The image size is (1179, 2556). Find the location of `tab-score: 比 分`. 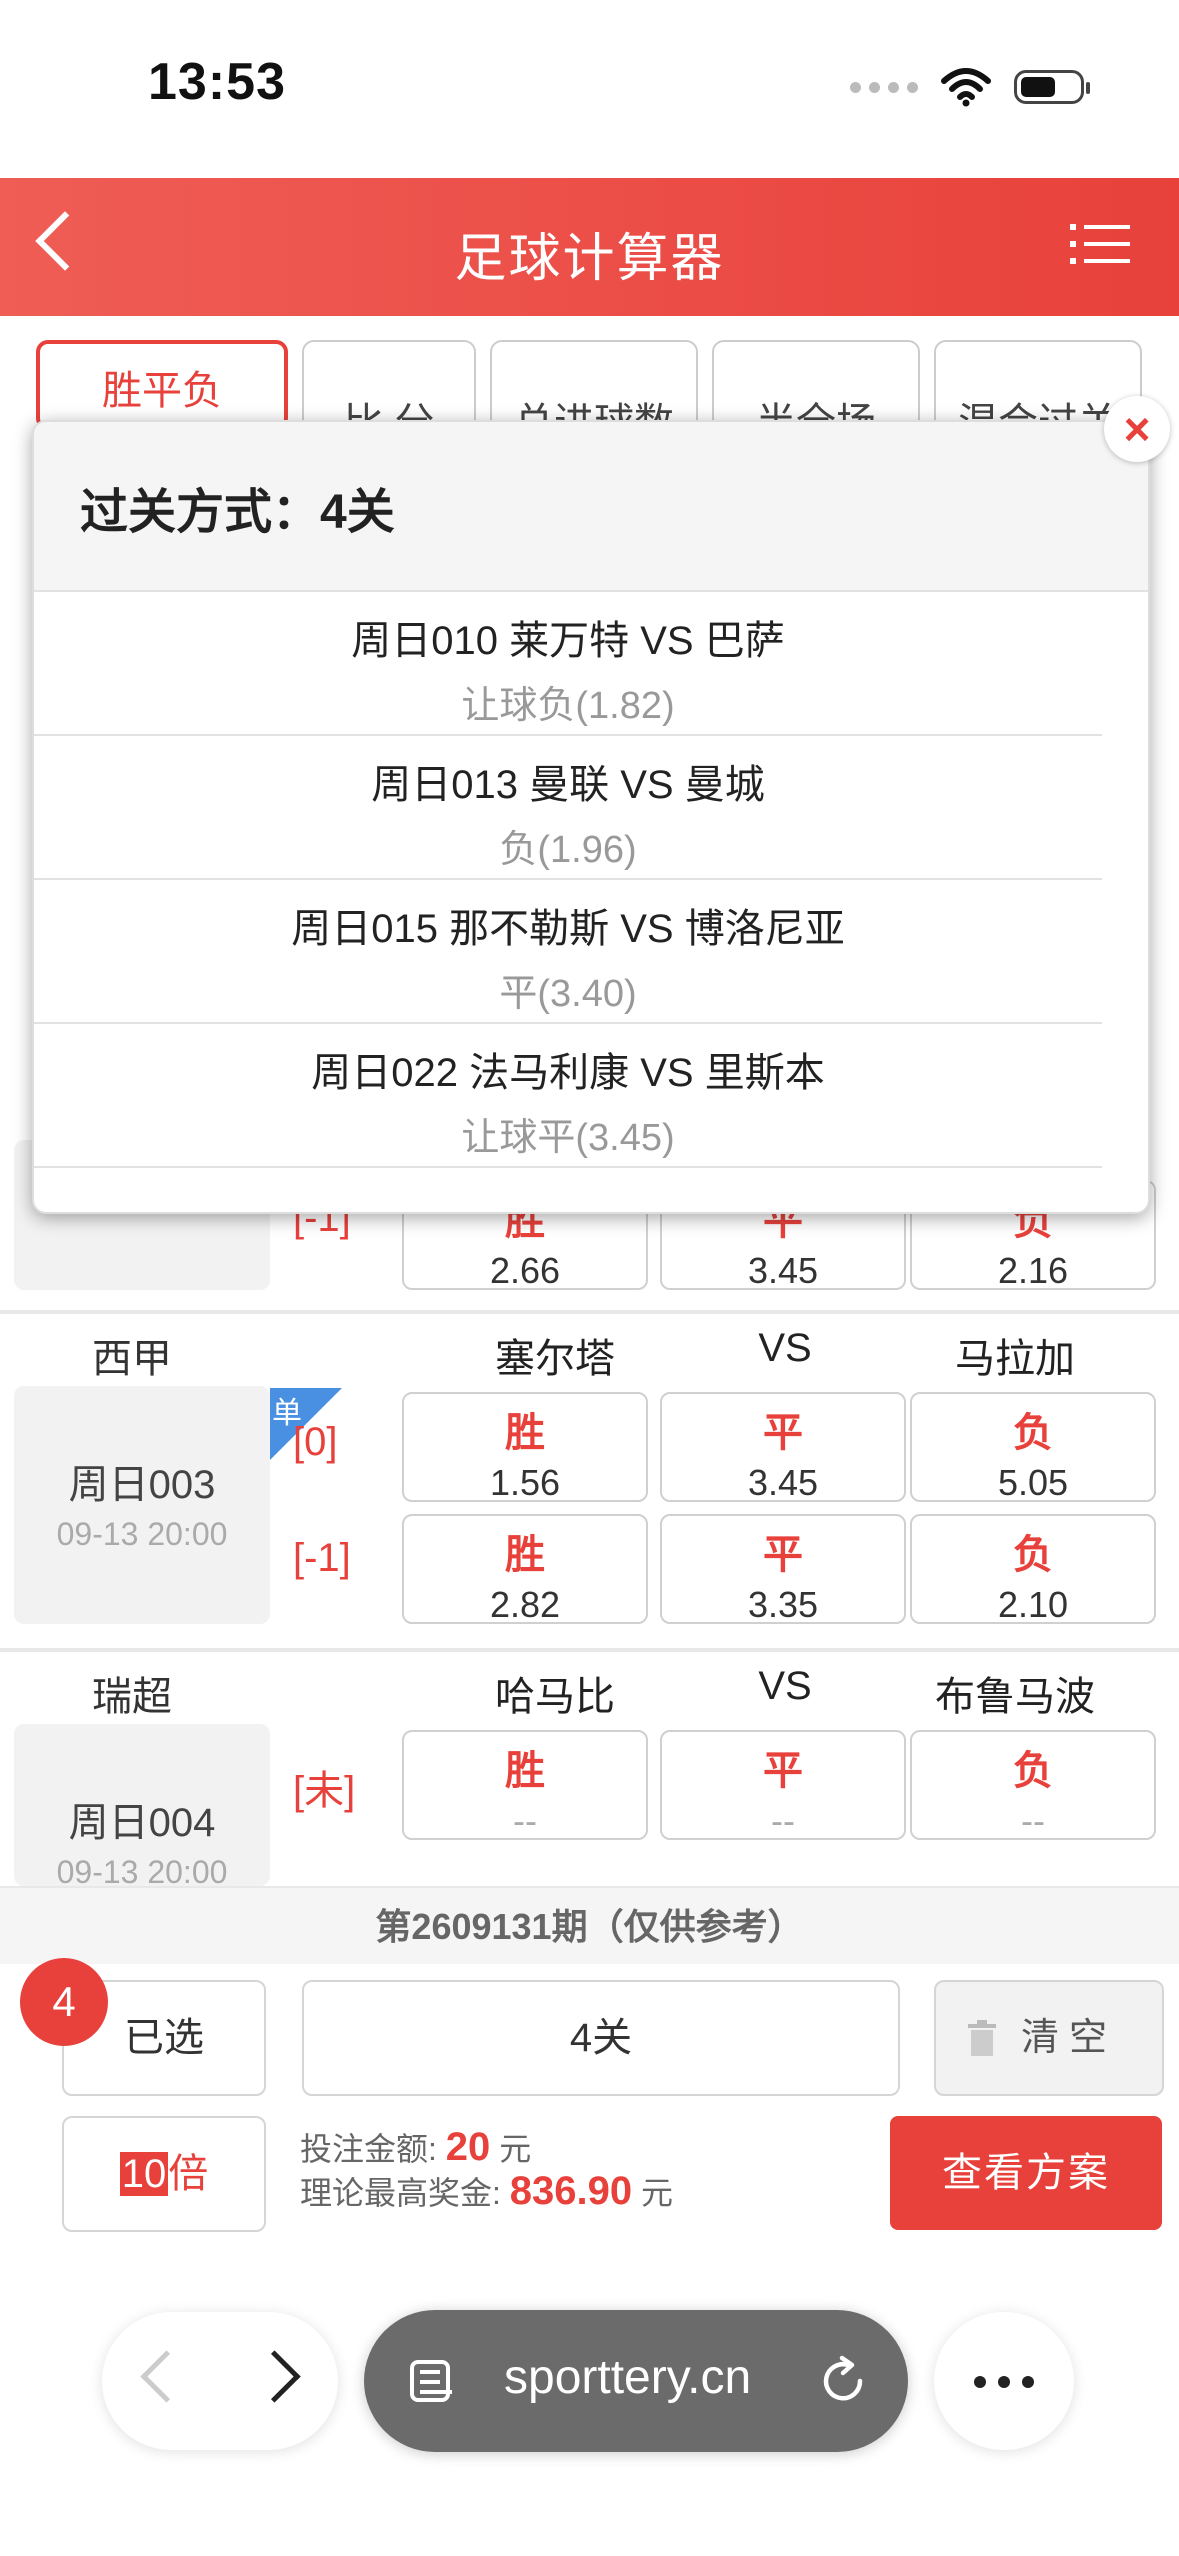

tab-score: 比 分 is located at coordinates (389, 385).